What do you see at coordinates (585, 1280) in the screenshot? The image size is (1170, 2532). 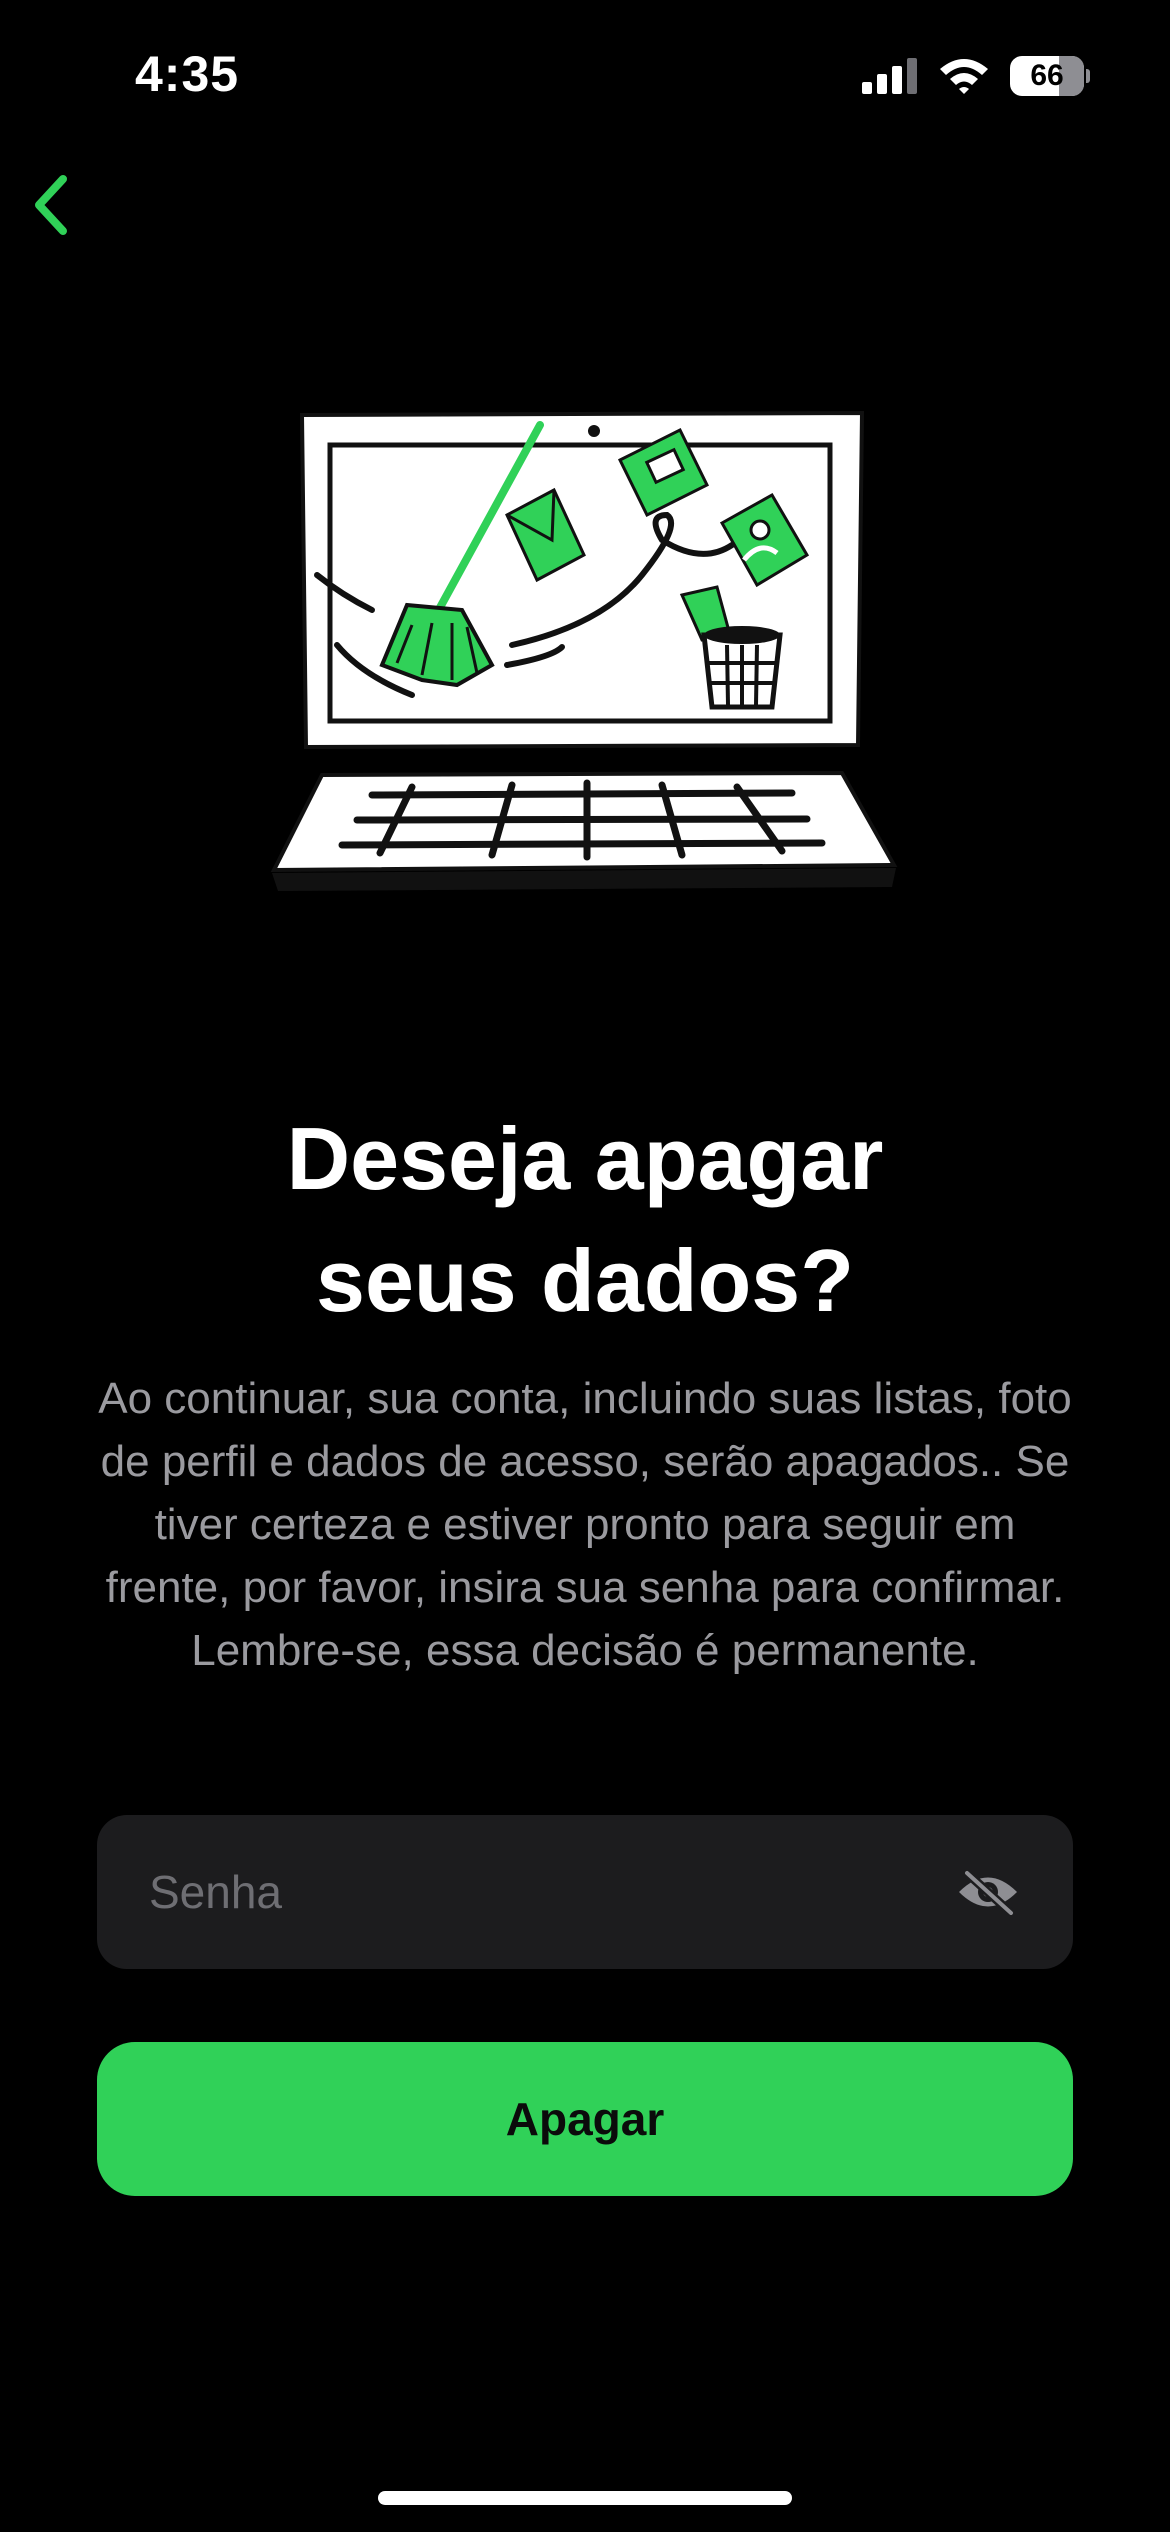 I see `title-line-2: seus dados?` at bounding box center [585, 1280].